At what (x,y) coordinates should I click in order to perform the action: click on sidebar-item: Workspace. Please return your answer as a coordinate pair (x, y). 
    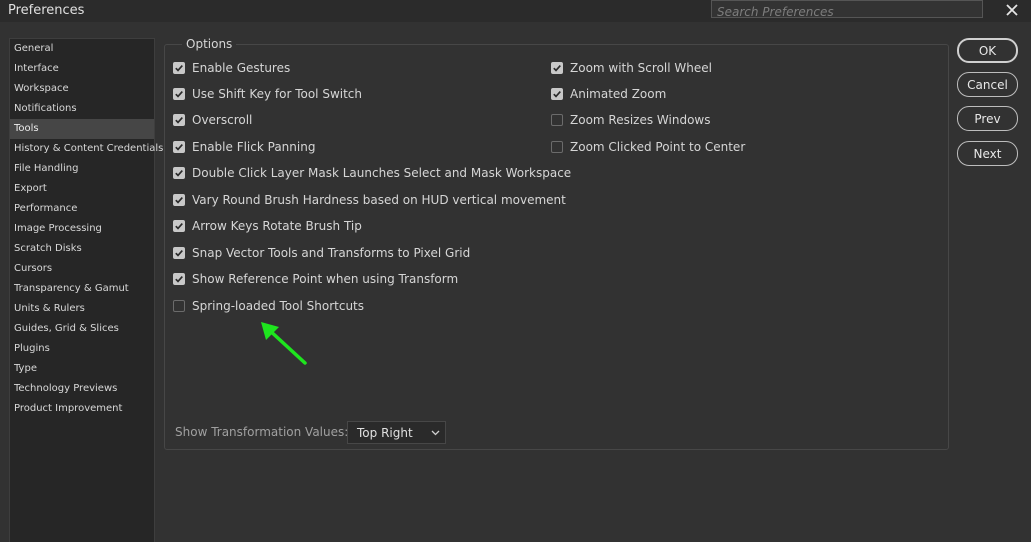
    Looking at the image, I should click on (82, 89).